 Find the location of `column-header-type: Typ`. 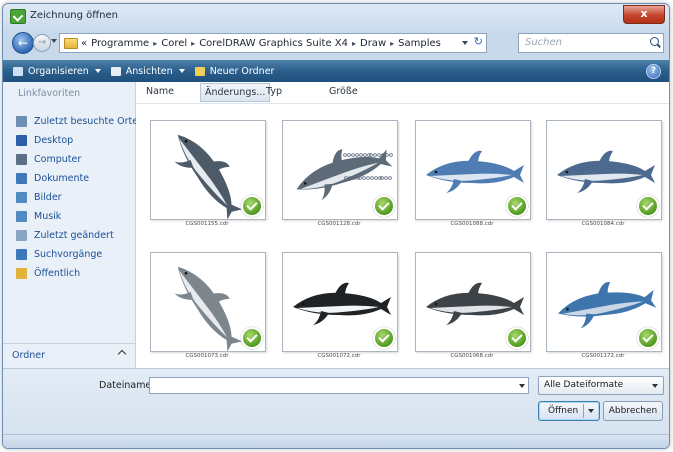

column-header-type: Typ is located at coordinates (274, 91).